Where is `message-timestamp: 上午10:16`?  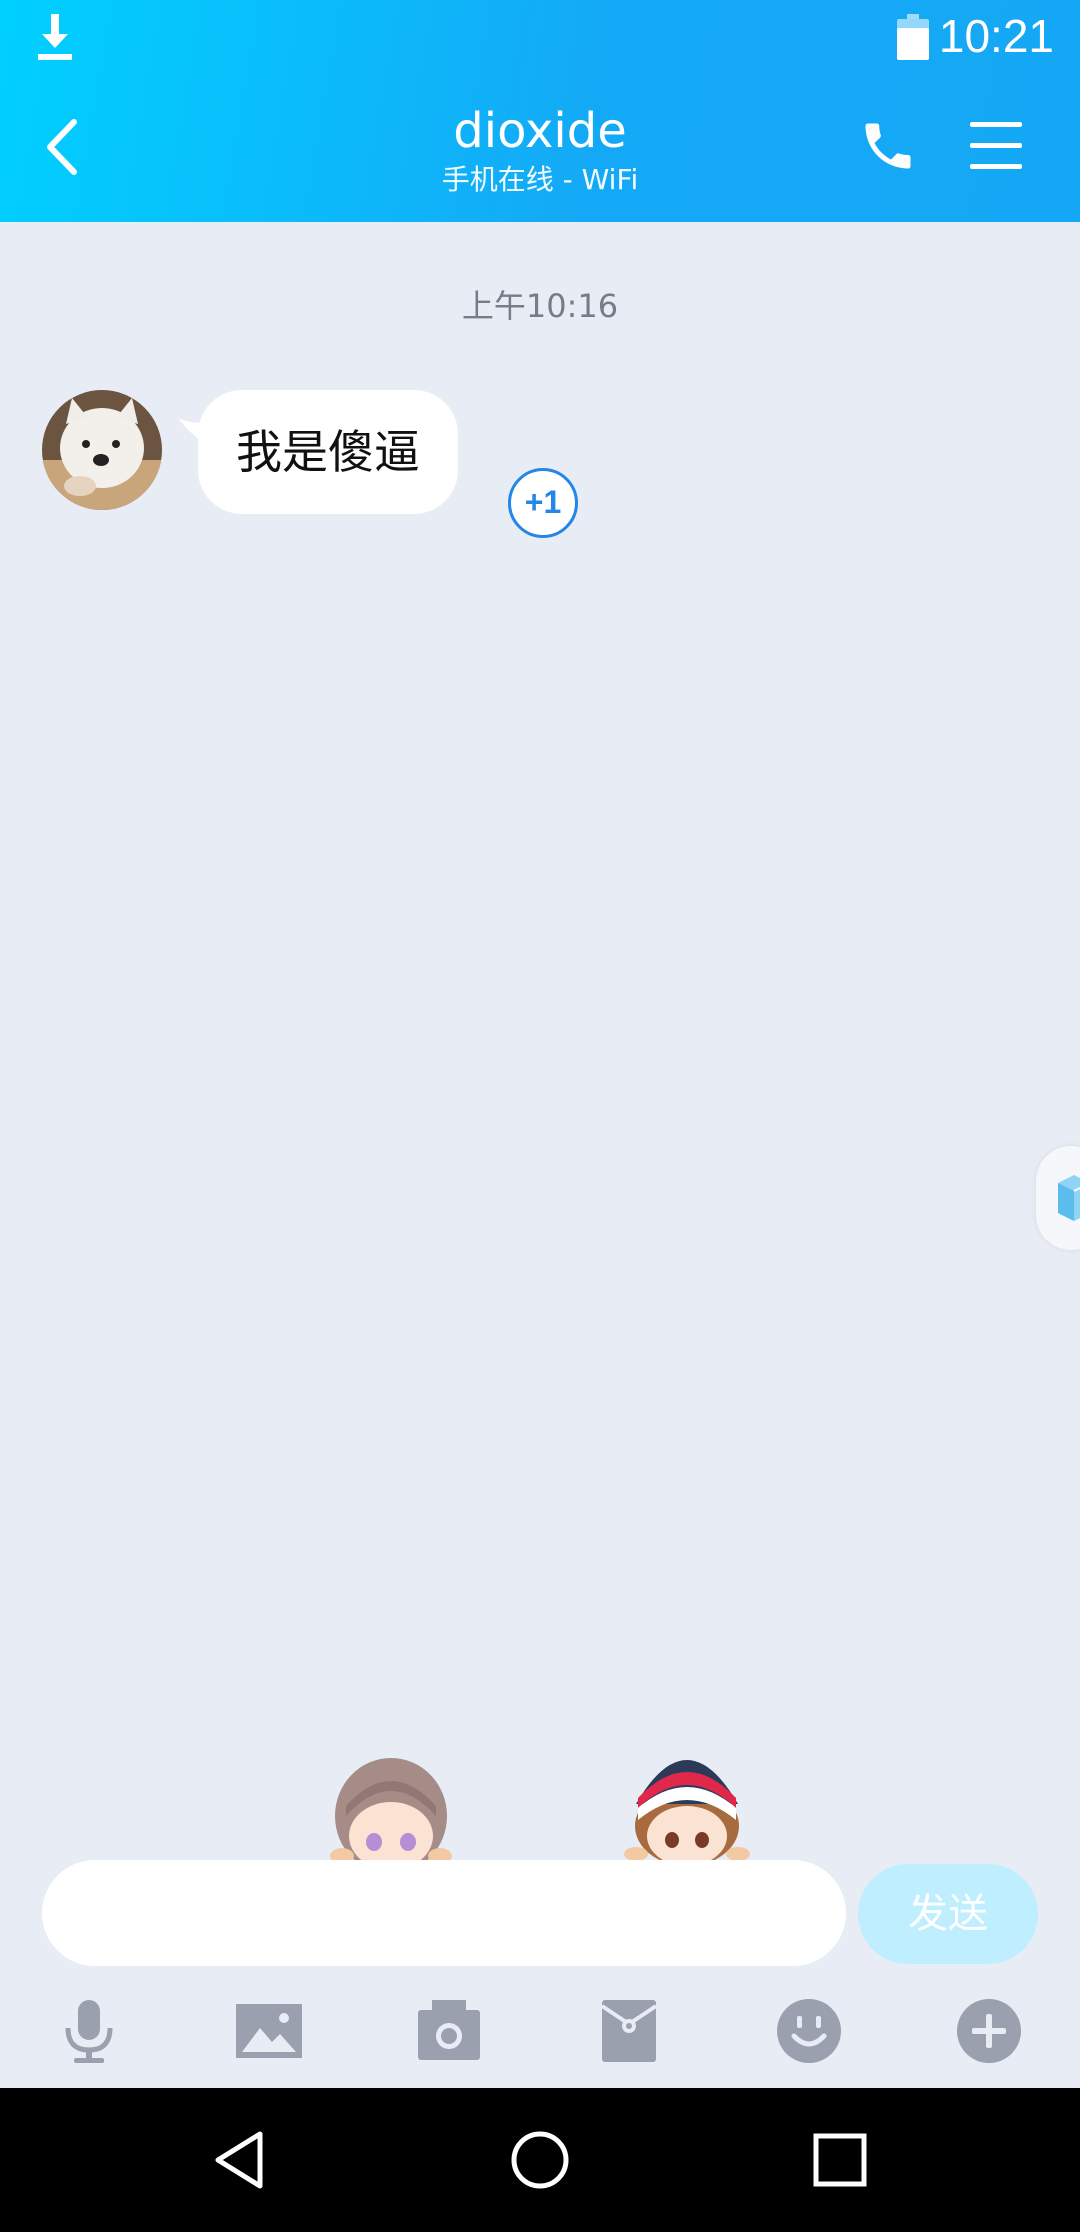 message-timestamp: 上午10:16 is located at coordinates (540, 306).